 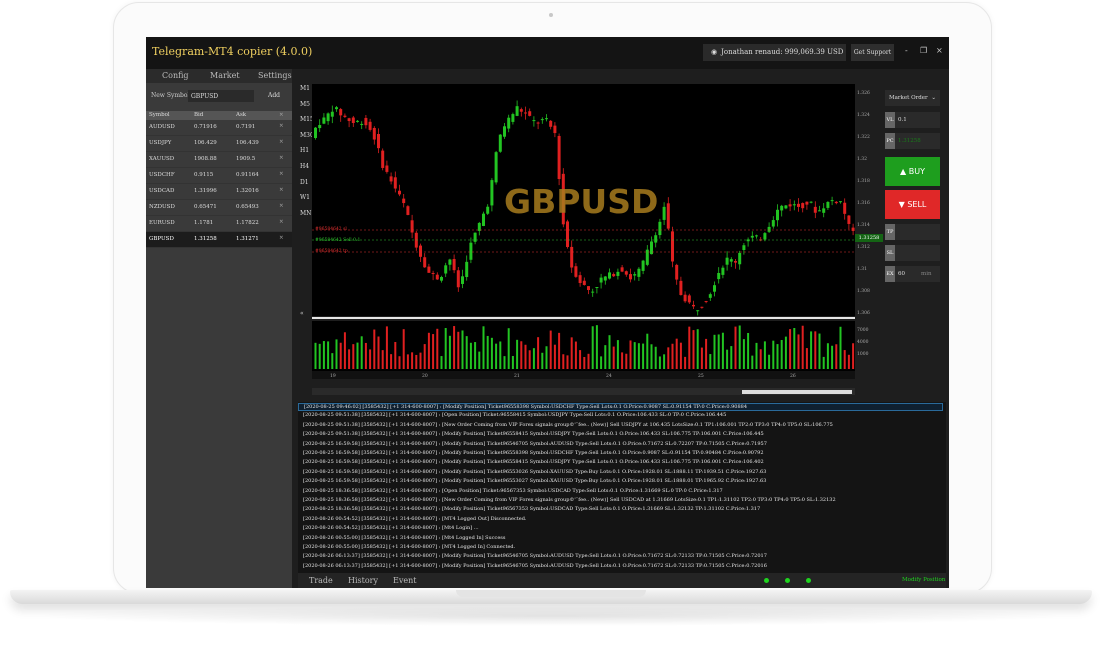 I want to click on account-info: ◉ Jonathan renaud: 999,069.39 USD, so click(x=774, y=52).